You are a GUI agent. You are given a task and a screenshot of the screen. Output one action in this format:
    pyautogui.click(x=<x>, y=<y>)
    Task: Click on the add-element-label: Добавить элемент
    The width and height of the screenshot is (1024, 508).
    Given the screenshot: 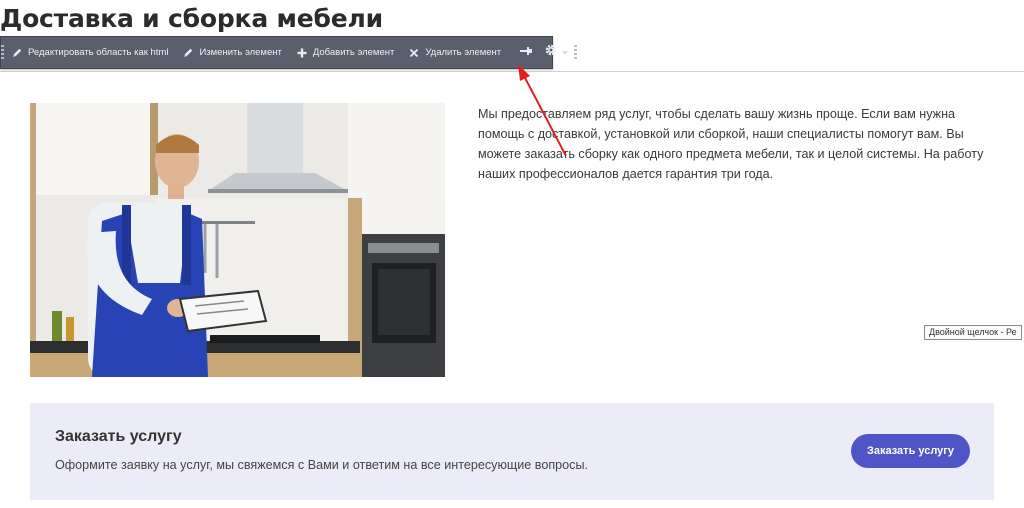 What is the action you would take?
    pyautogui.click(x=353, y=52)
    